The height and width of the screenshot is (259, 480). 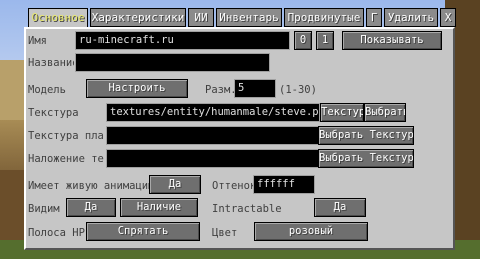 I want to click on living-animation-label: Имеет живую анимацию, so click(x=91, y=186).